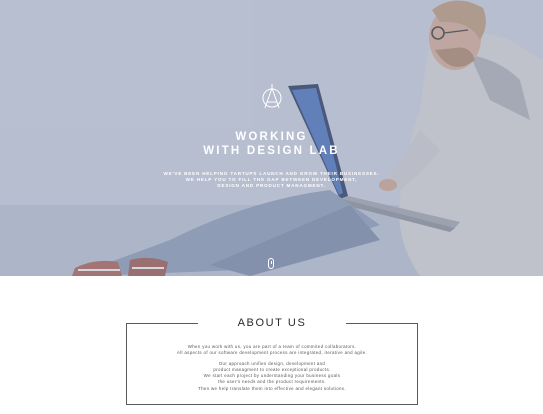  Describe the element at coordinates (271, 96) in the screenshot. I see `design-lab-logo-icon` at that location.